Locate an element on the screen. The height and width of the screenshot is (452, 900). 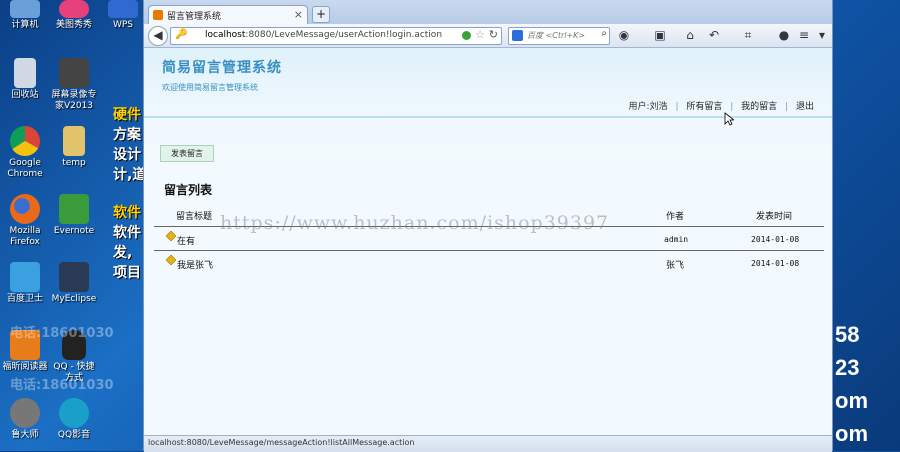
star-icon: ☆ is located at coordinates (480, 34).